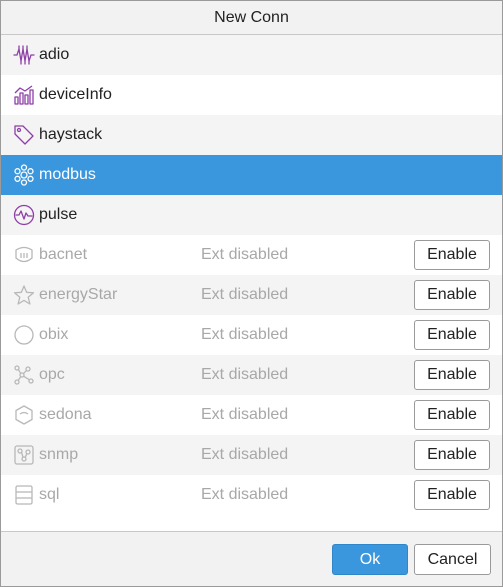 The height and width of the screenshot is (587, 503). What do you see at coordinates (251, 18) in the screenshot?
I see `dialog-title: New Conn` at bounding box center [251, 18].